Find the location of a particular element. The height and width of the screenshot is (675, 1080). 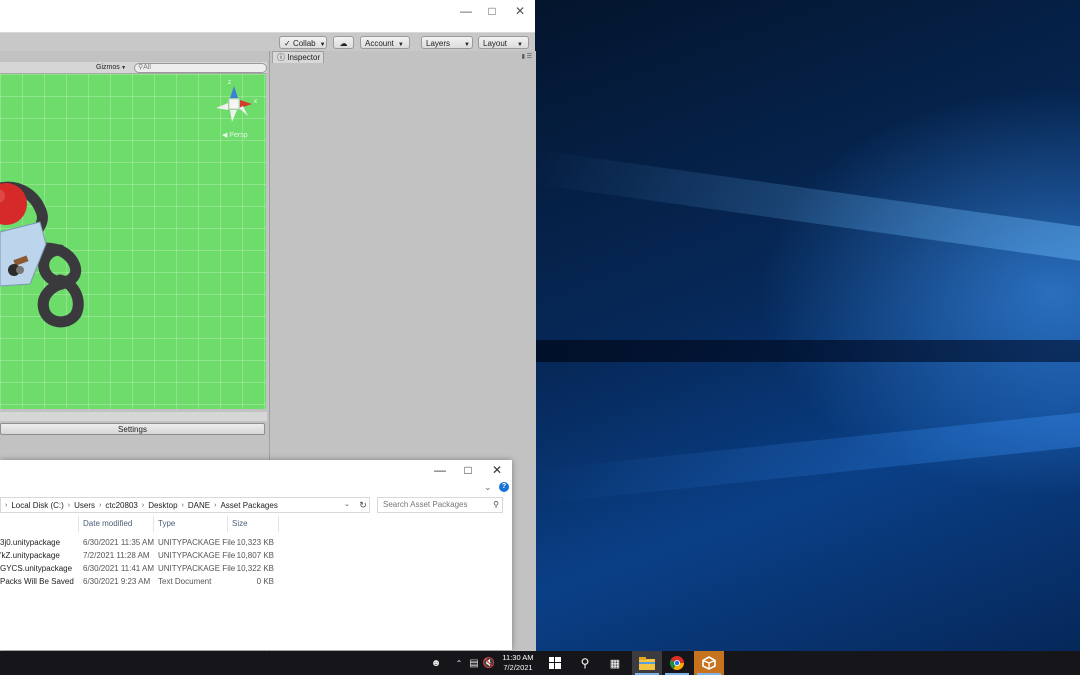

scene-view: z x ◀ Persp is located at coordinates (133, 241).